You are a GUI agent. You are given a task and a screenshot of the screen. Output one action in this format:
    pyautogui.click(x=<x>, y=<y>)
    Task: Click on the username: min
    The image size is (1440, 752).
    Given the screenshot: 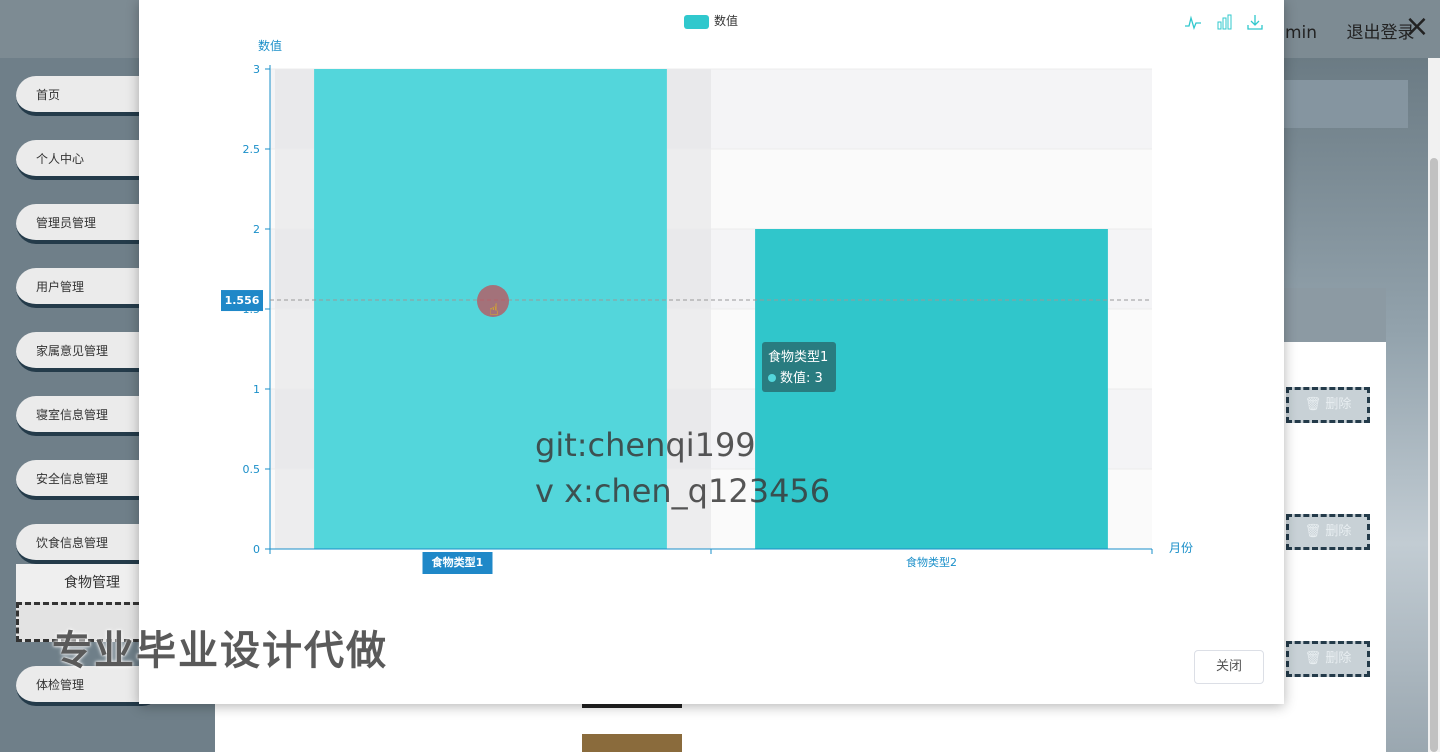 What is the action you would take?
    pyautogui.click(x=1301, y=33)
    